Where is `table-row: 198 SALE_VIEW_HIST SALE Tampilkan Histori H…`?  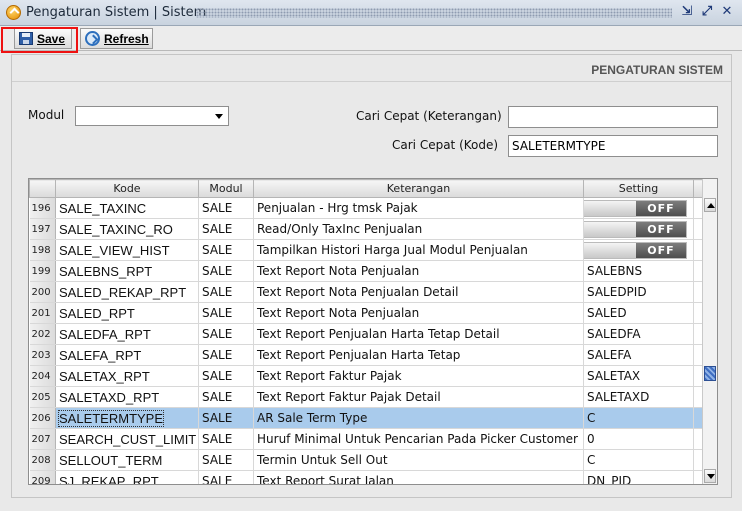 table-row: 198 SALE_VIEW_HIST SALE Tampilkan Histori H… is located at coordinates (366, 250).